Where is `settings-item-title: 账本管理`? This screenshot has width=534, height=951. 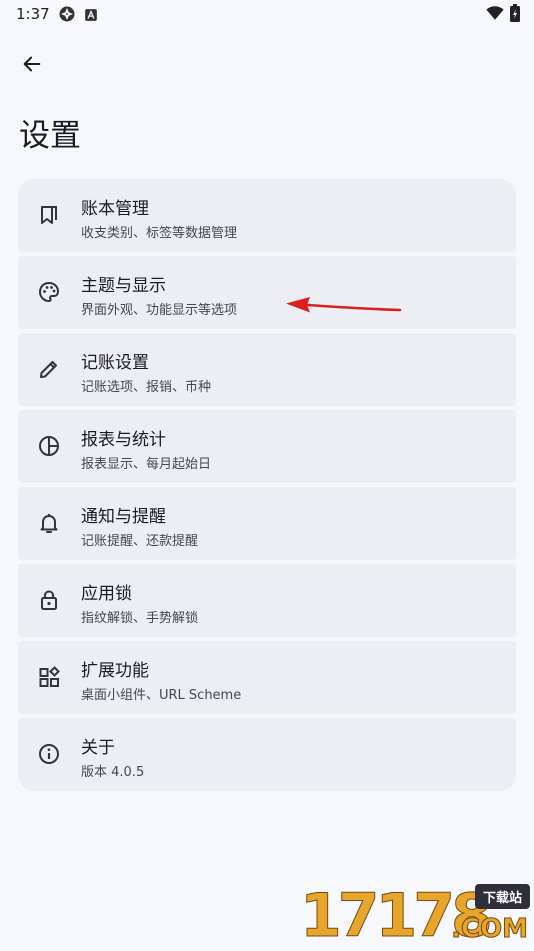 settings-item-title: 账本管理 is located at coordinates (115, 209).